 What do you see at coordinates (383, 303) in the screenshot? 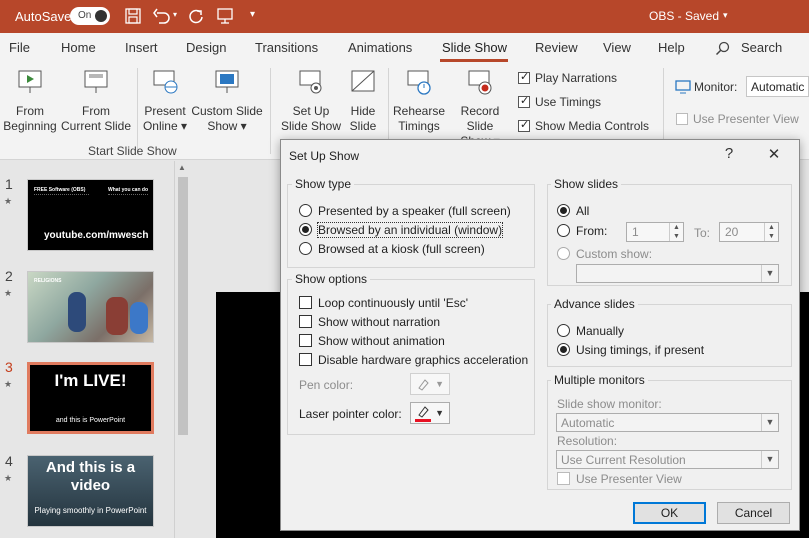
I see `loop-continuously-option: Loop continuously until 'Esc'` at bounding box center [383, 303].